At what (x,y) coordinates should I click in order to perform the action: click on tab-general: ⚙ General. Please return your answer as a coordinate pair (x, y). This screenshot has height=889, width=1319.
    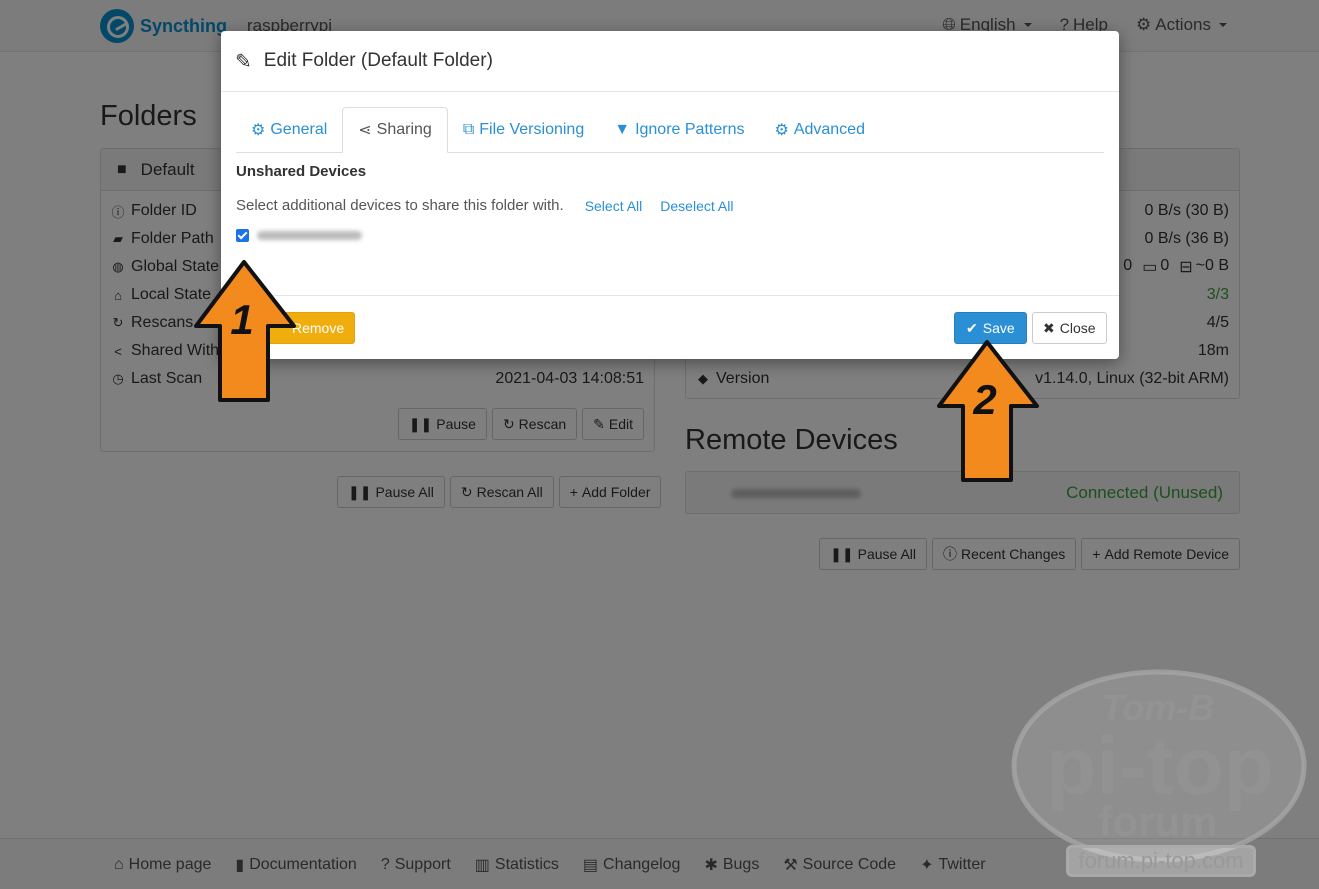
    Looking at the image, I should click on (289, 130).